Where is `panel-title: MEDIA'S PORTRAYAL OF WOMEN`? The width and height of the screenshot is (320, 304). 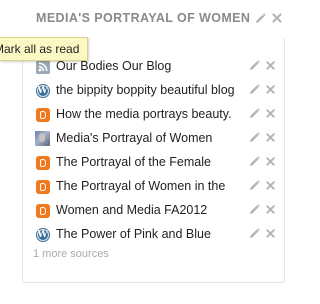 panel-title: MEDIA'S PORTRAYAL OF WOMEN is located at coordinates (143, 18).